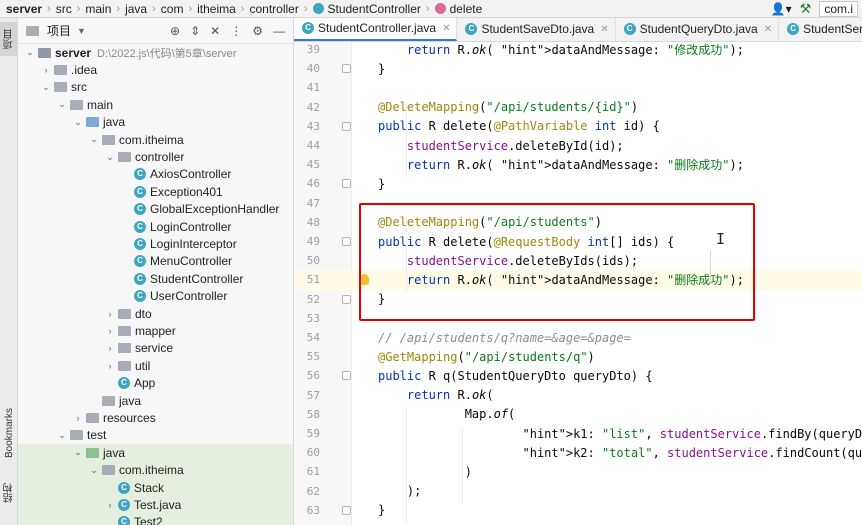  What do you see at coordinates (155, 191) in the screenshot?
I see `tree-item: C Exception401` at bounding box center [155, 191].